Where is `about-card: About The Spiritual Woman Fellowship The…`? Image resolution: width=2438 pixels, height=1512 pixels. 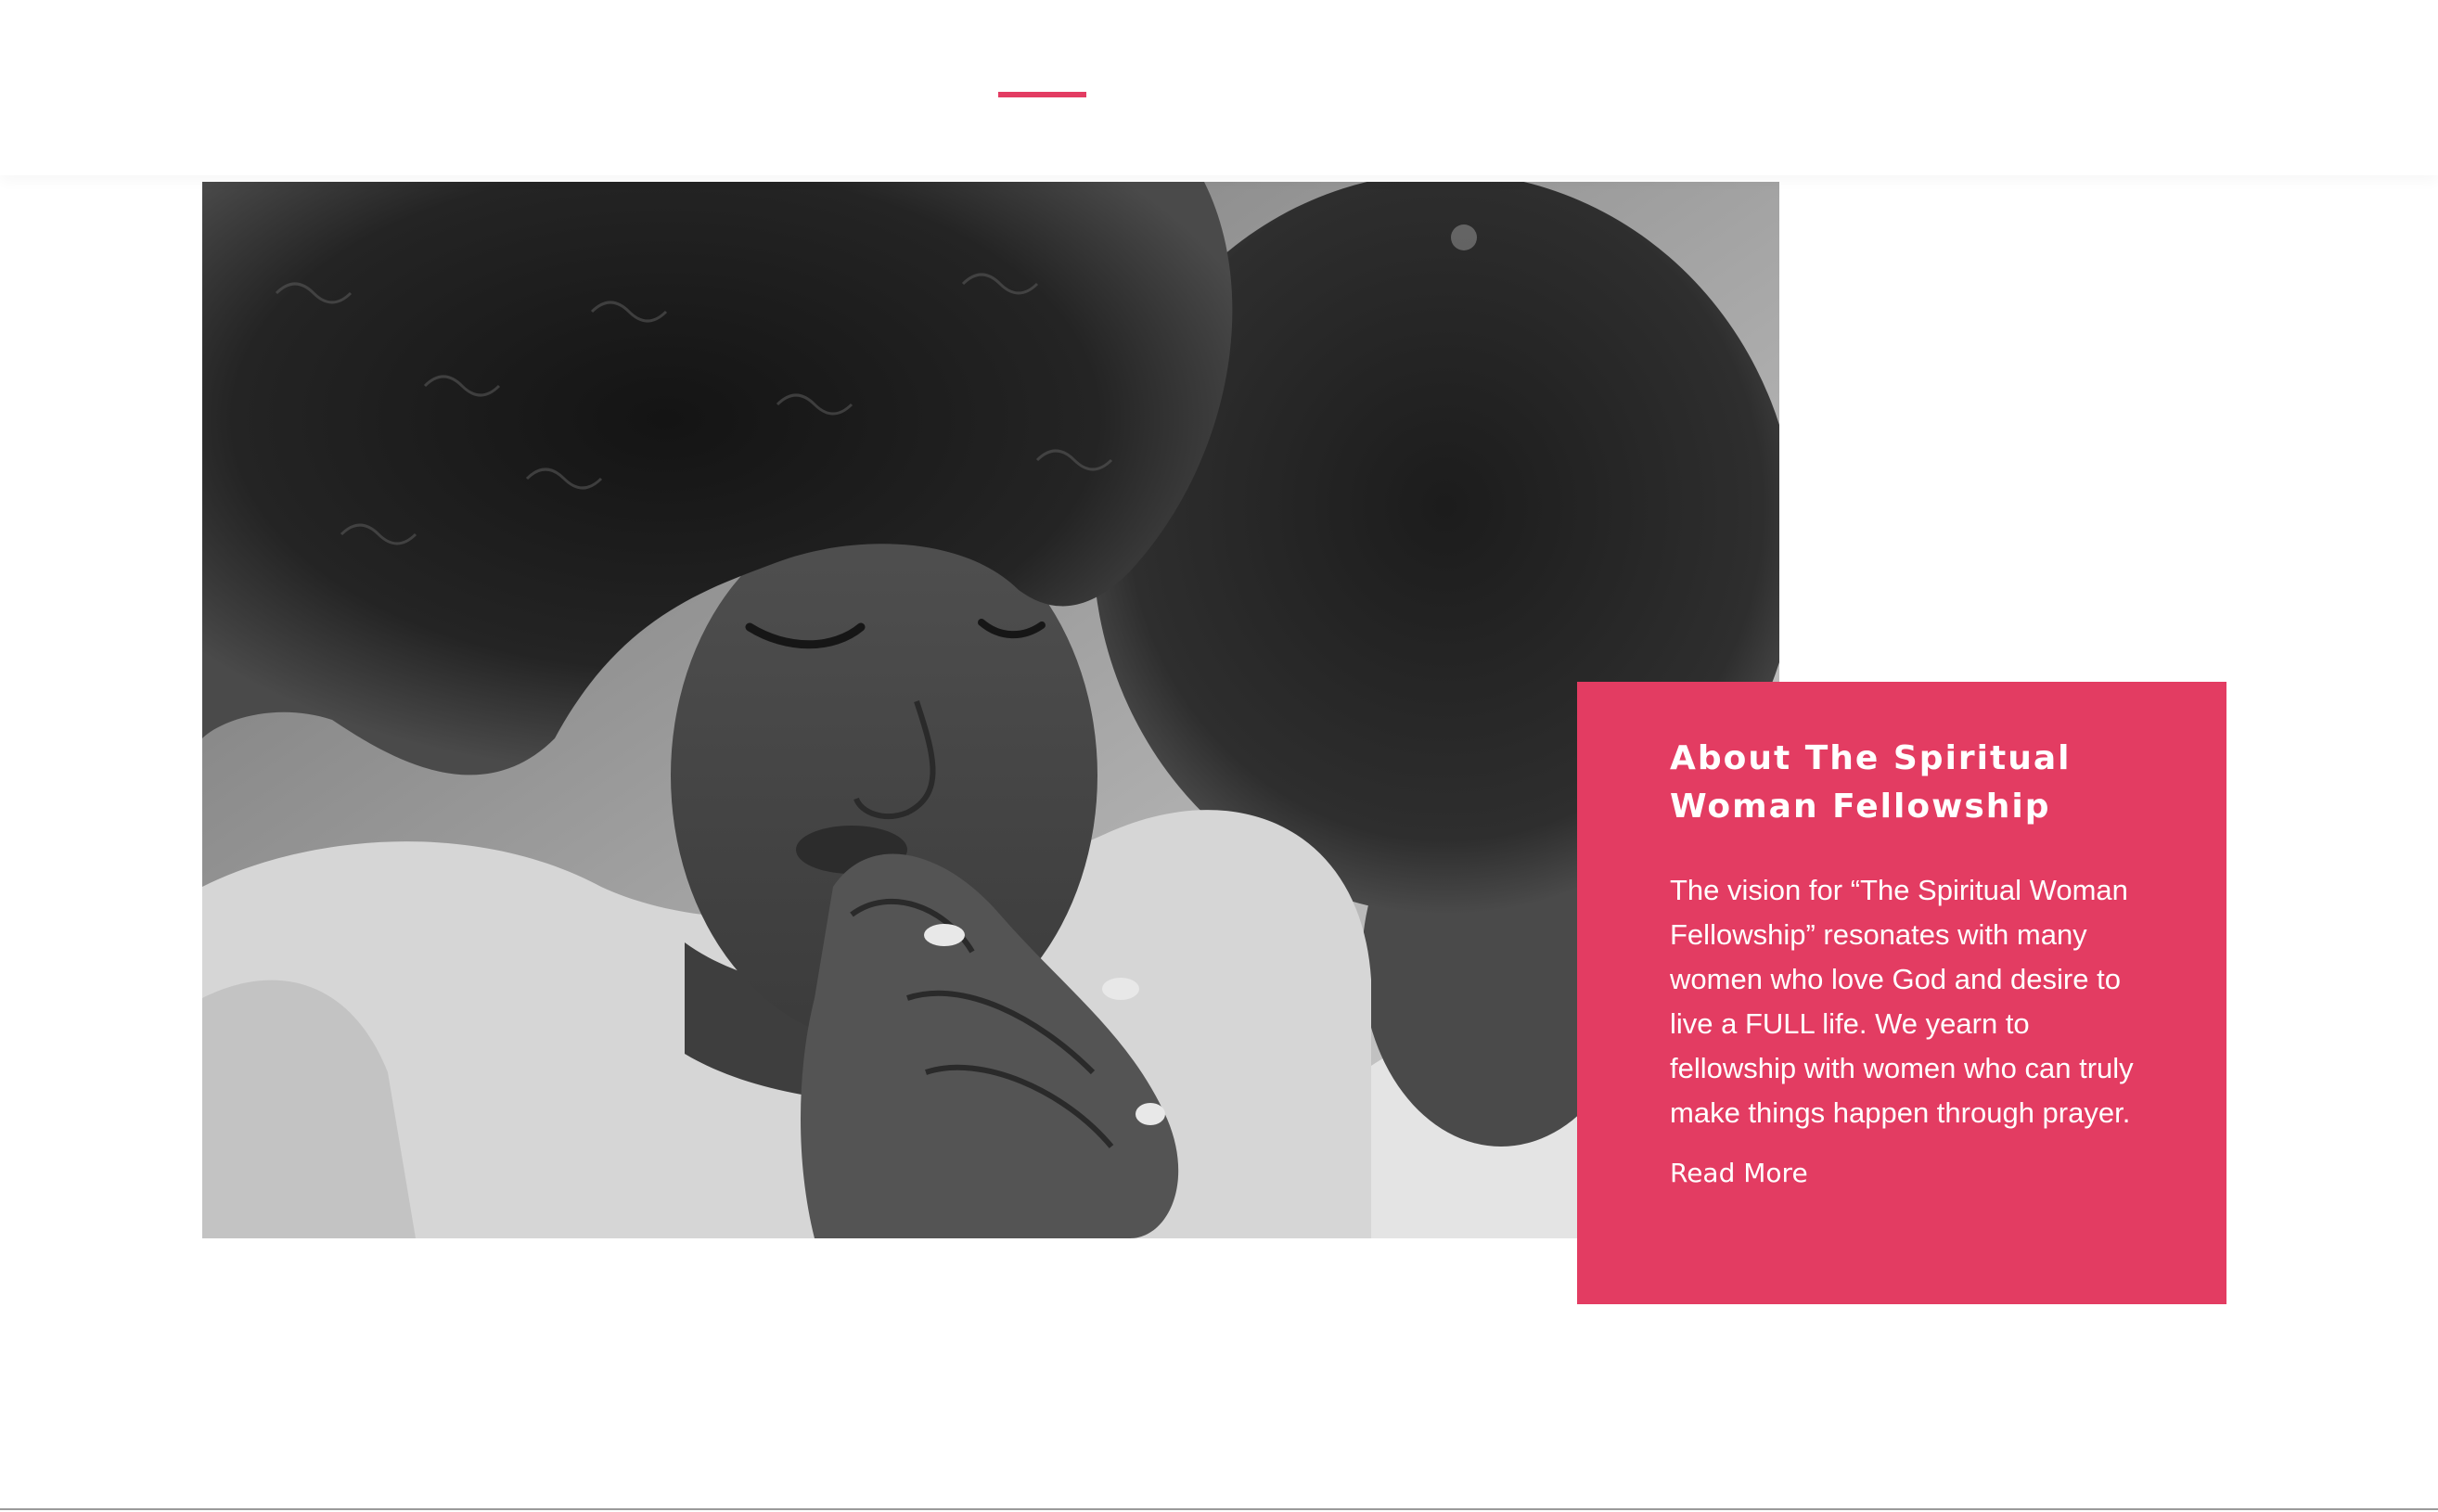
about-card: About The Spiritual Woman Fellowship The… is located at coordinates (1901, 993).